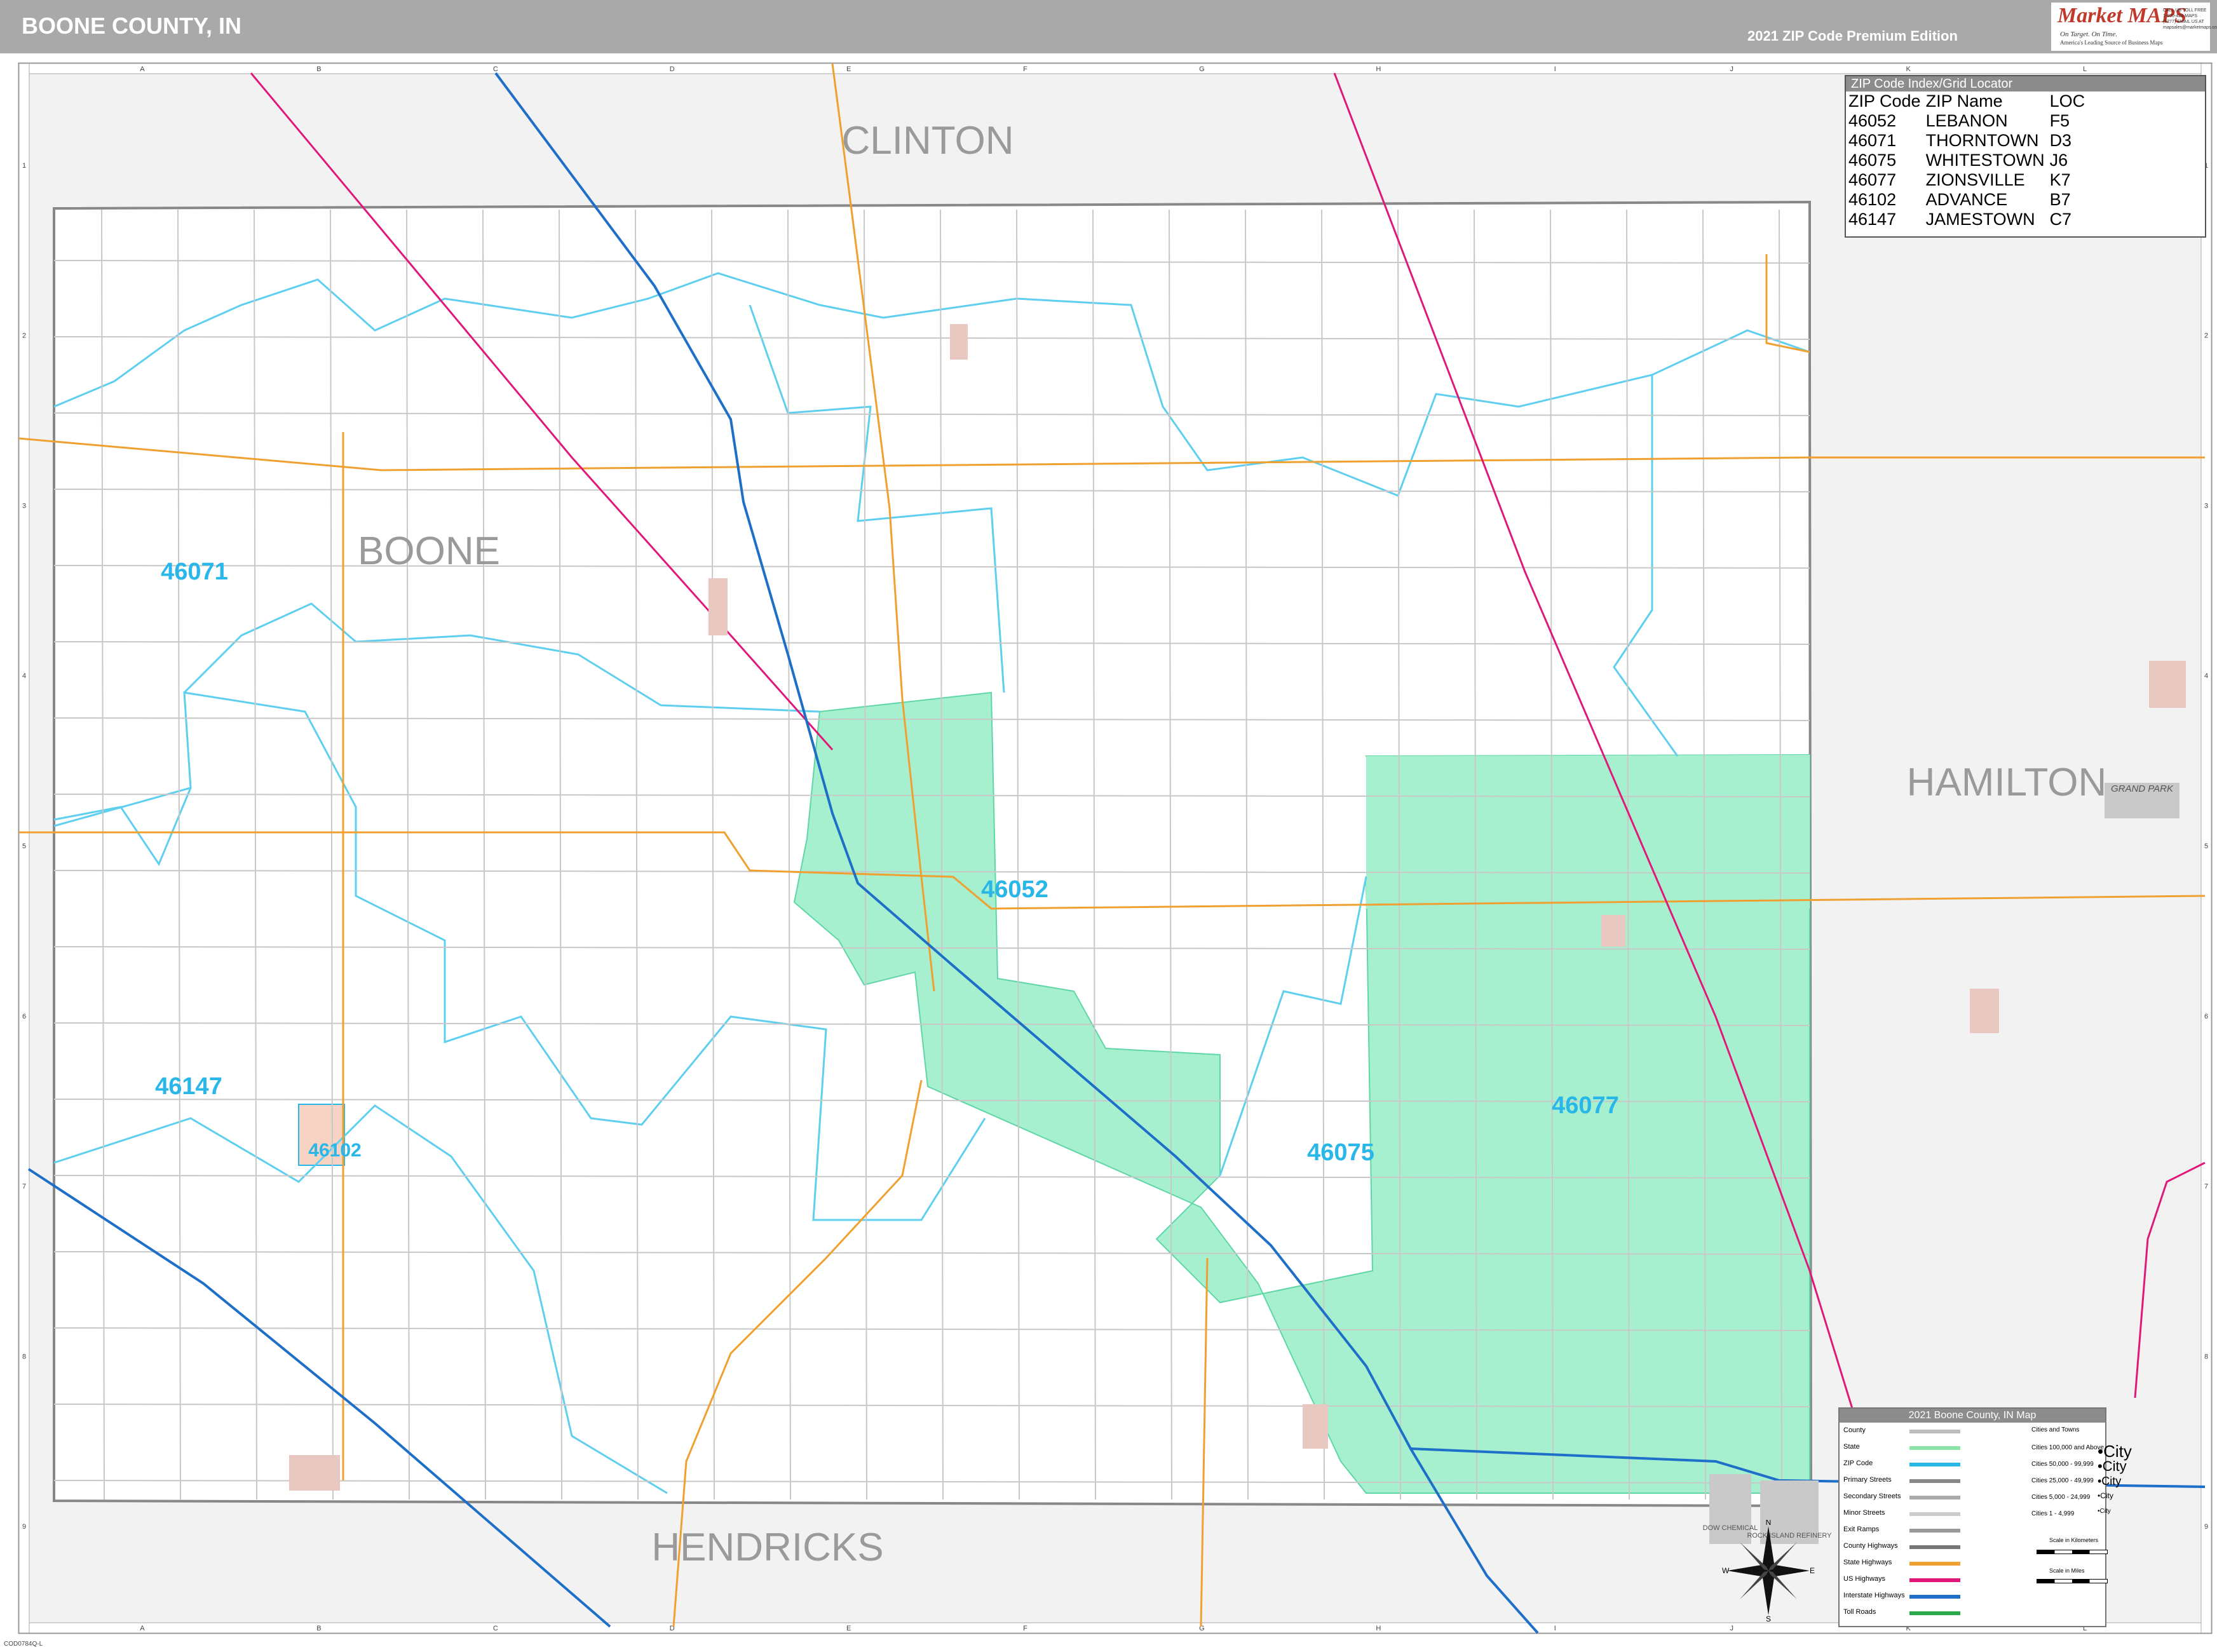  Describe the element at coordinates (1873, 140) in the screenshot. I see `zip-cell: 46071` at that location.